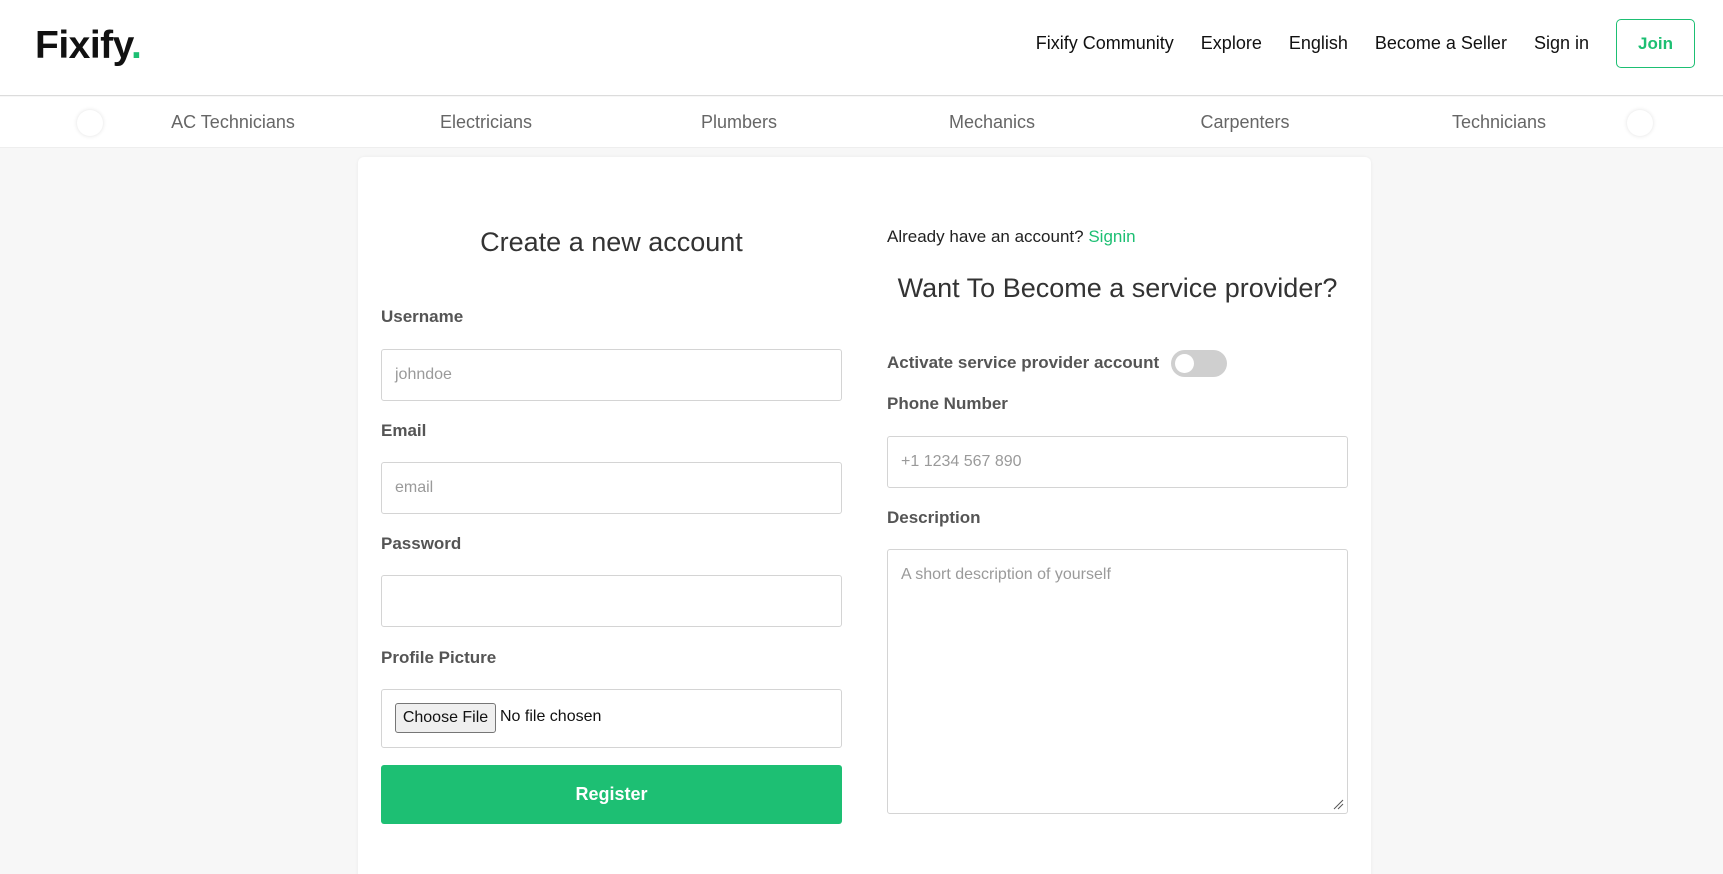 The image size is (1723, 874). I want to click on file-status-text: No file chosen, so click(551, 716).